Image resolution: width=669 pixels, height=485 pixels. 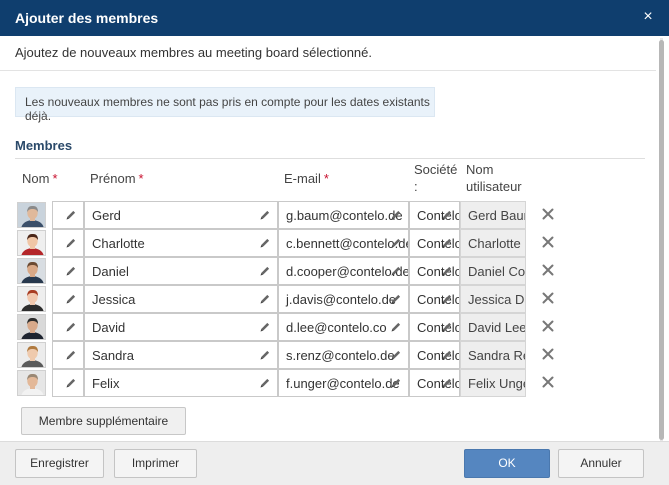 I want to click on first-name-field: Daniel, so click(x=181, y=271).